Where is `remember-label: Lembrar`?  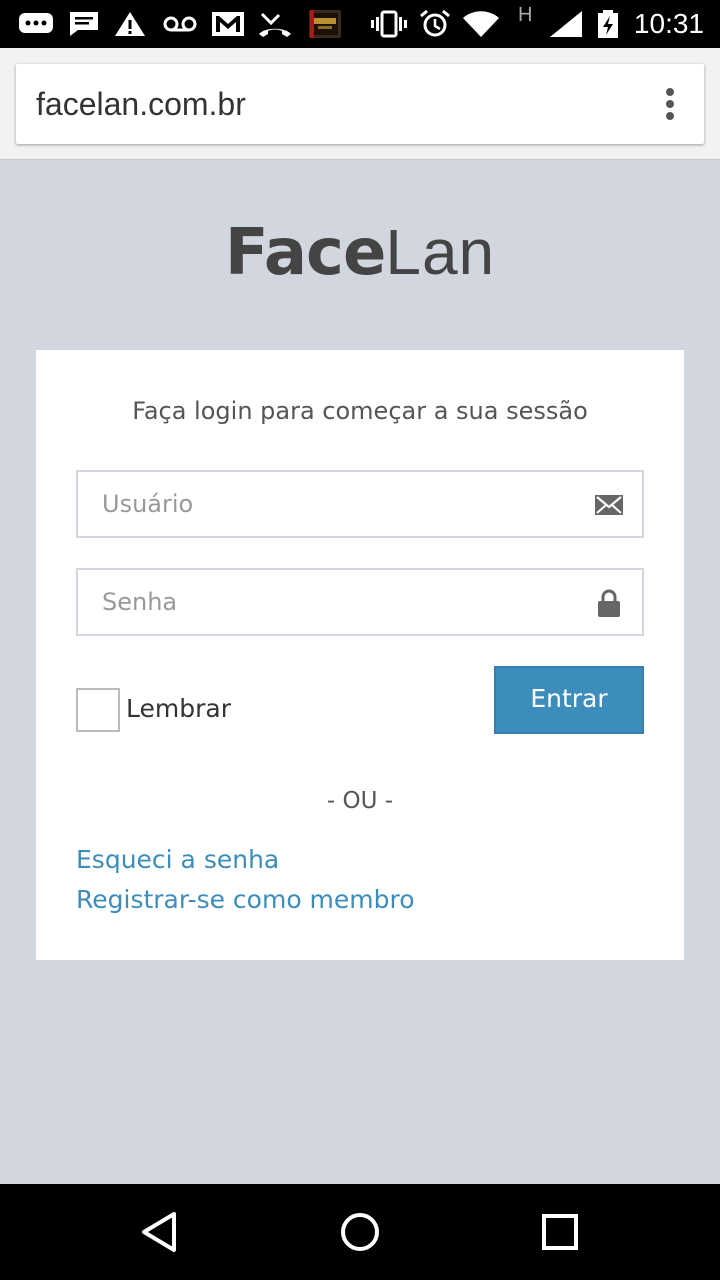 remember-label: Lembrar is located at coordinates (178, 709).